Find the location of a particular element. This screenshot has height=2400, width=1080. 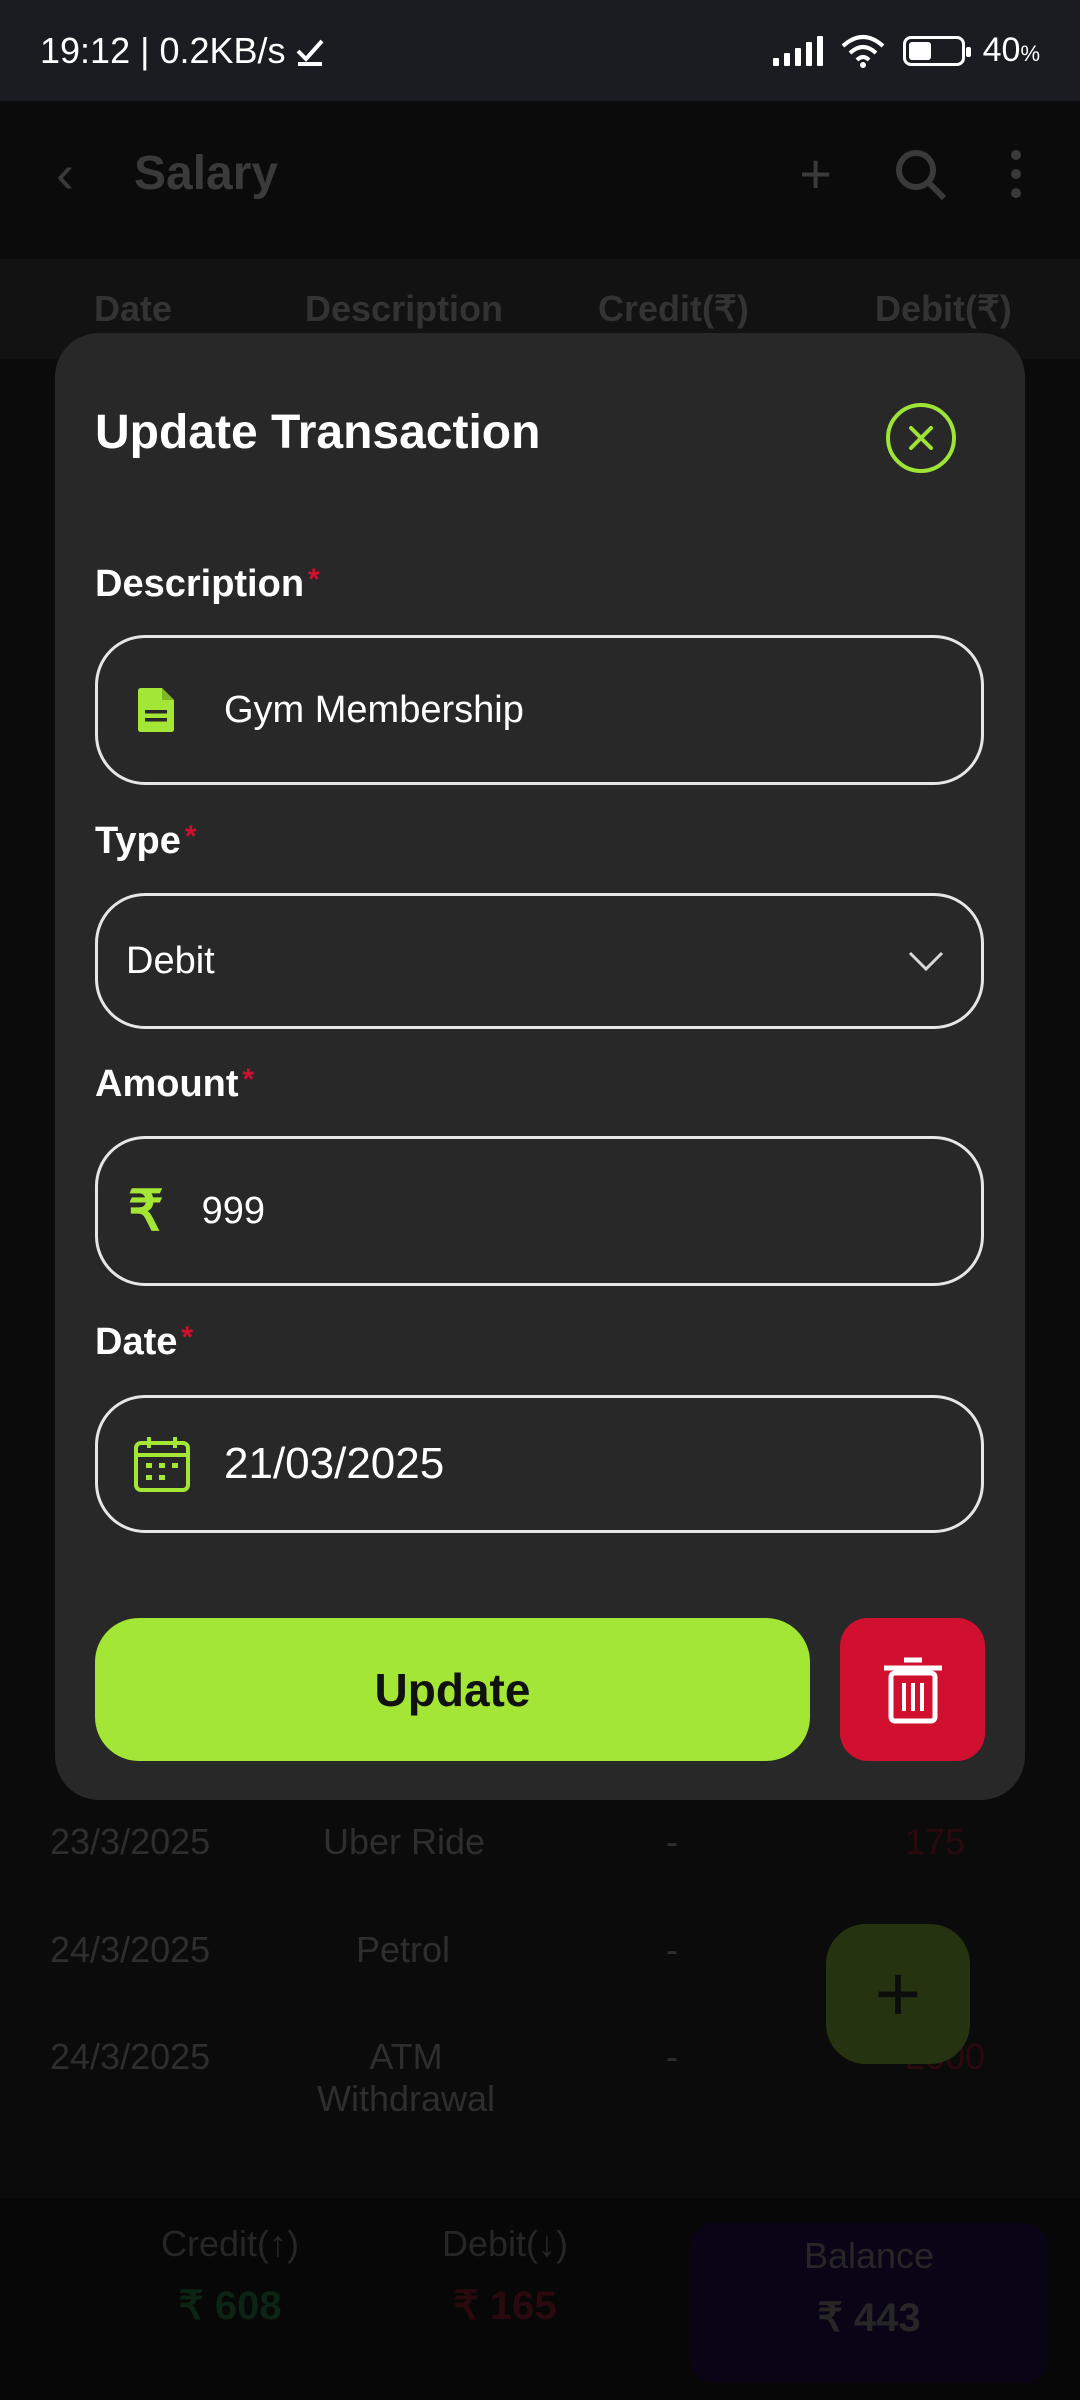

wifi-icon is located at coordinates (862, 51).